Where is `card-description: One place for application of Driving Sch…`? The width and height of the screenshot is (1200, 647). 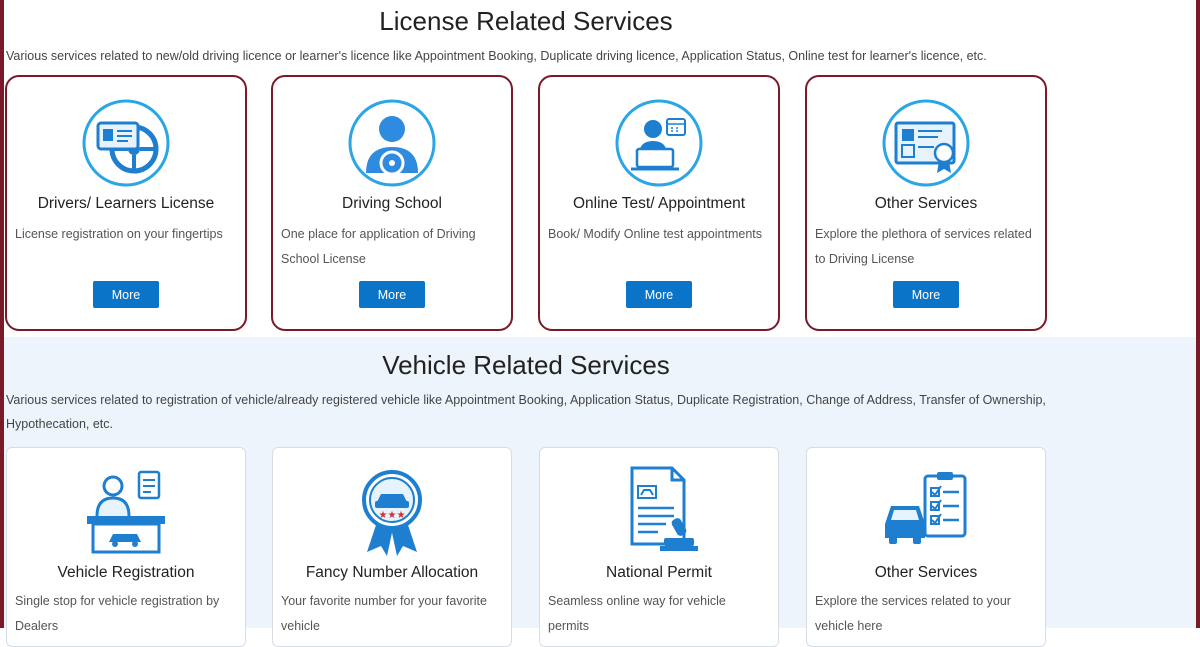 card-description: One place for application of Driving Sch… is located at coordinates (378, 246).